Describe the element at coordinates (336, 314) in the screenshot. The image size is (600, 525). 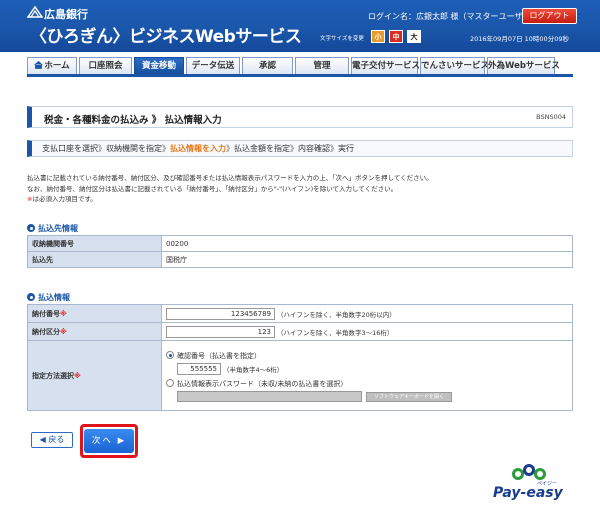
I see `payment-number-hint: （ハイフンを除く、半角数字20桁以内）` at that location.